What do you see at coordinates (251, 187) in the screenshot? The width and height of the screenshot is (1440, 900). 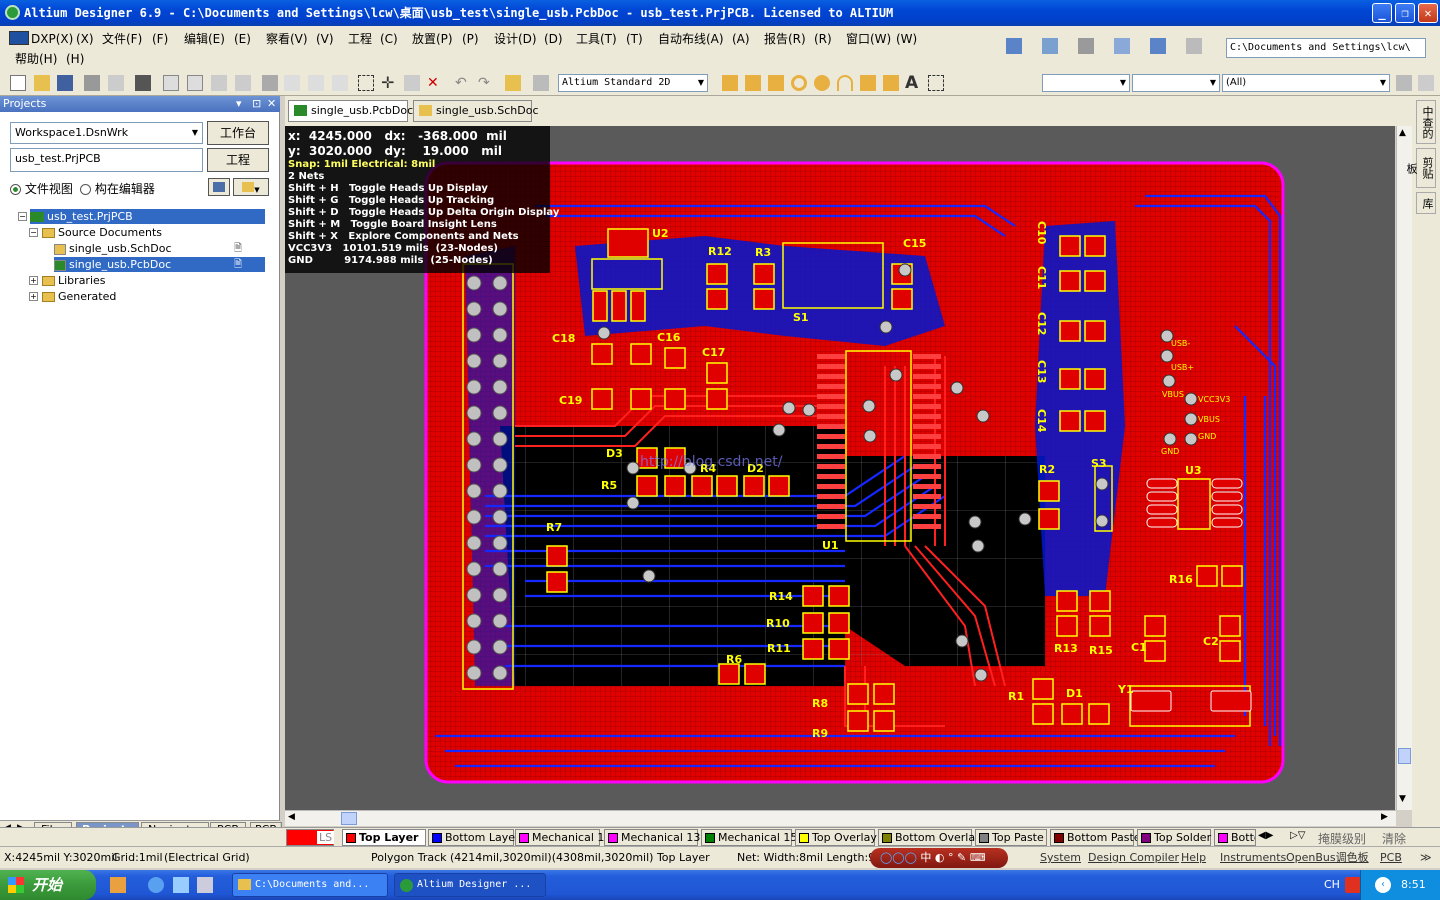 I see `add-document-button: ▼` at bounding box center [251, 187].